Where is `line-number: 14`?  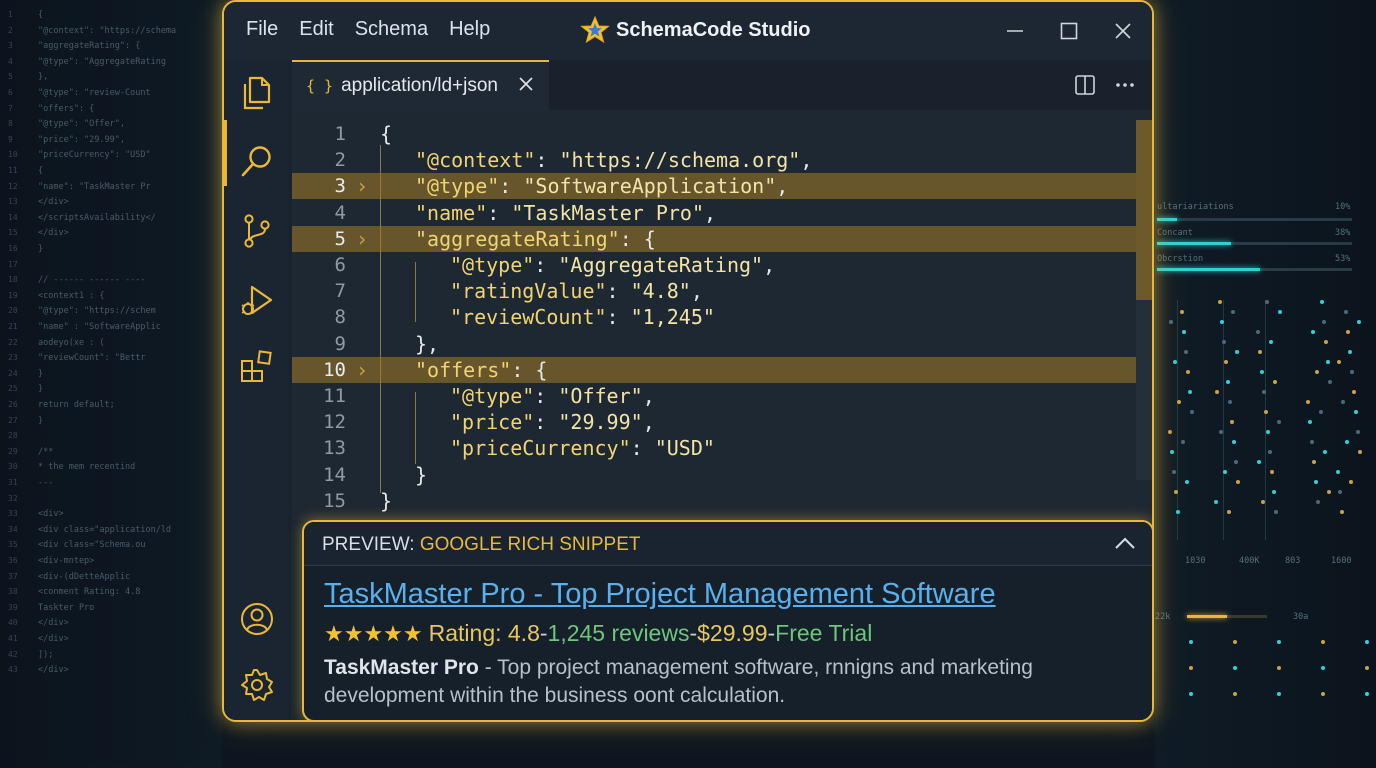
line-number: 14 is located at coordinates (334, 474).